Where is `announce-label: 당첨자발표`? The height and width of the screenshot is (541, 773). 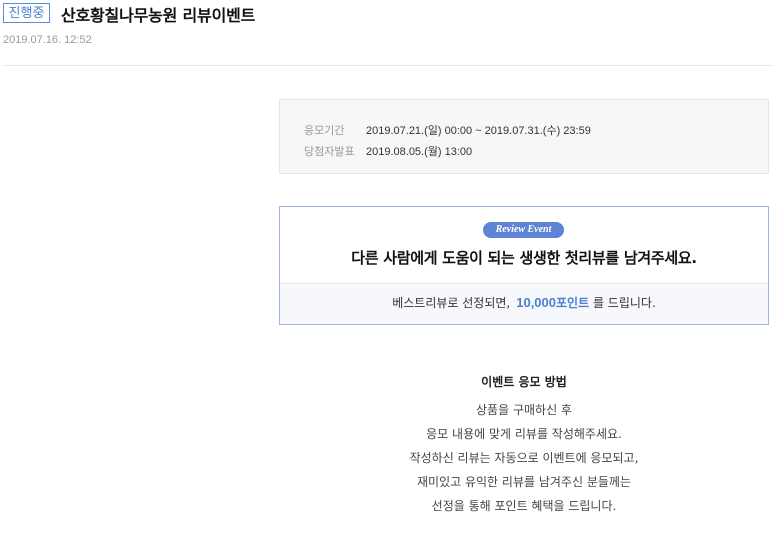
announce-label: 당첨자발표 is located at coordinates (329, 151).